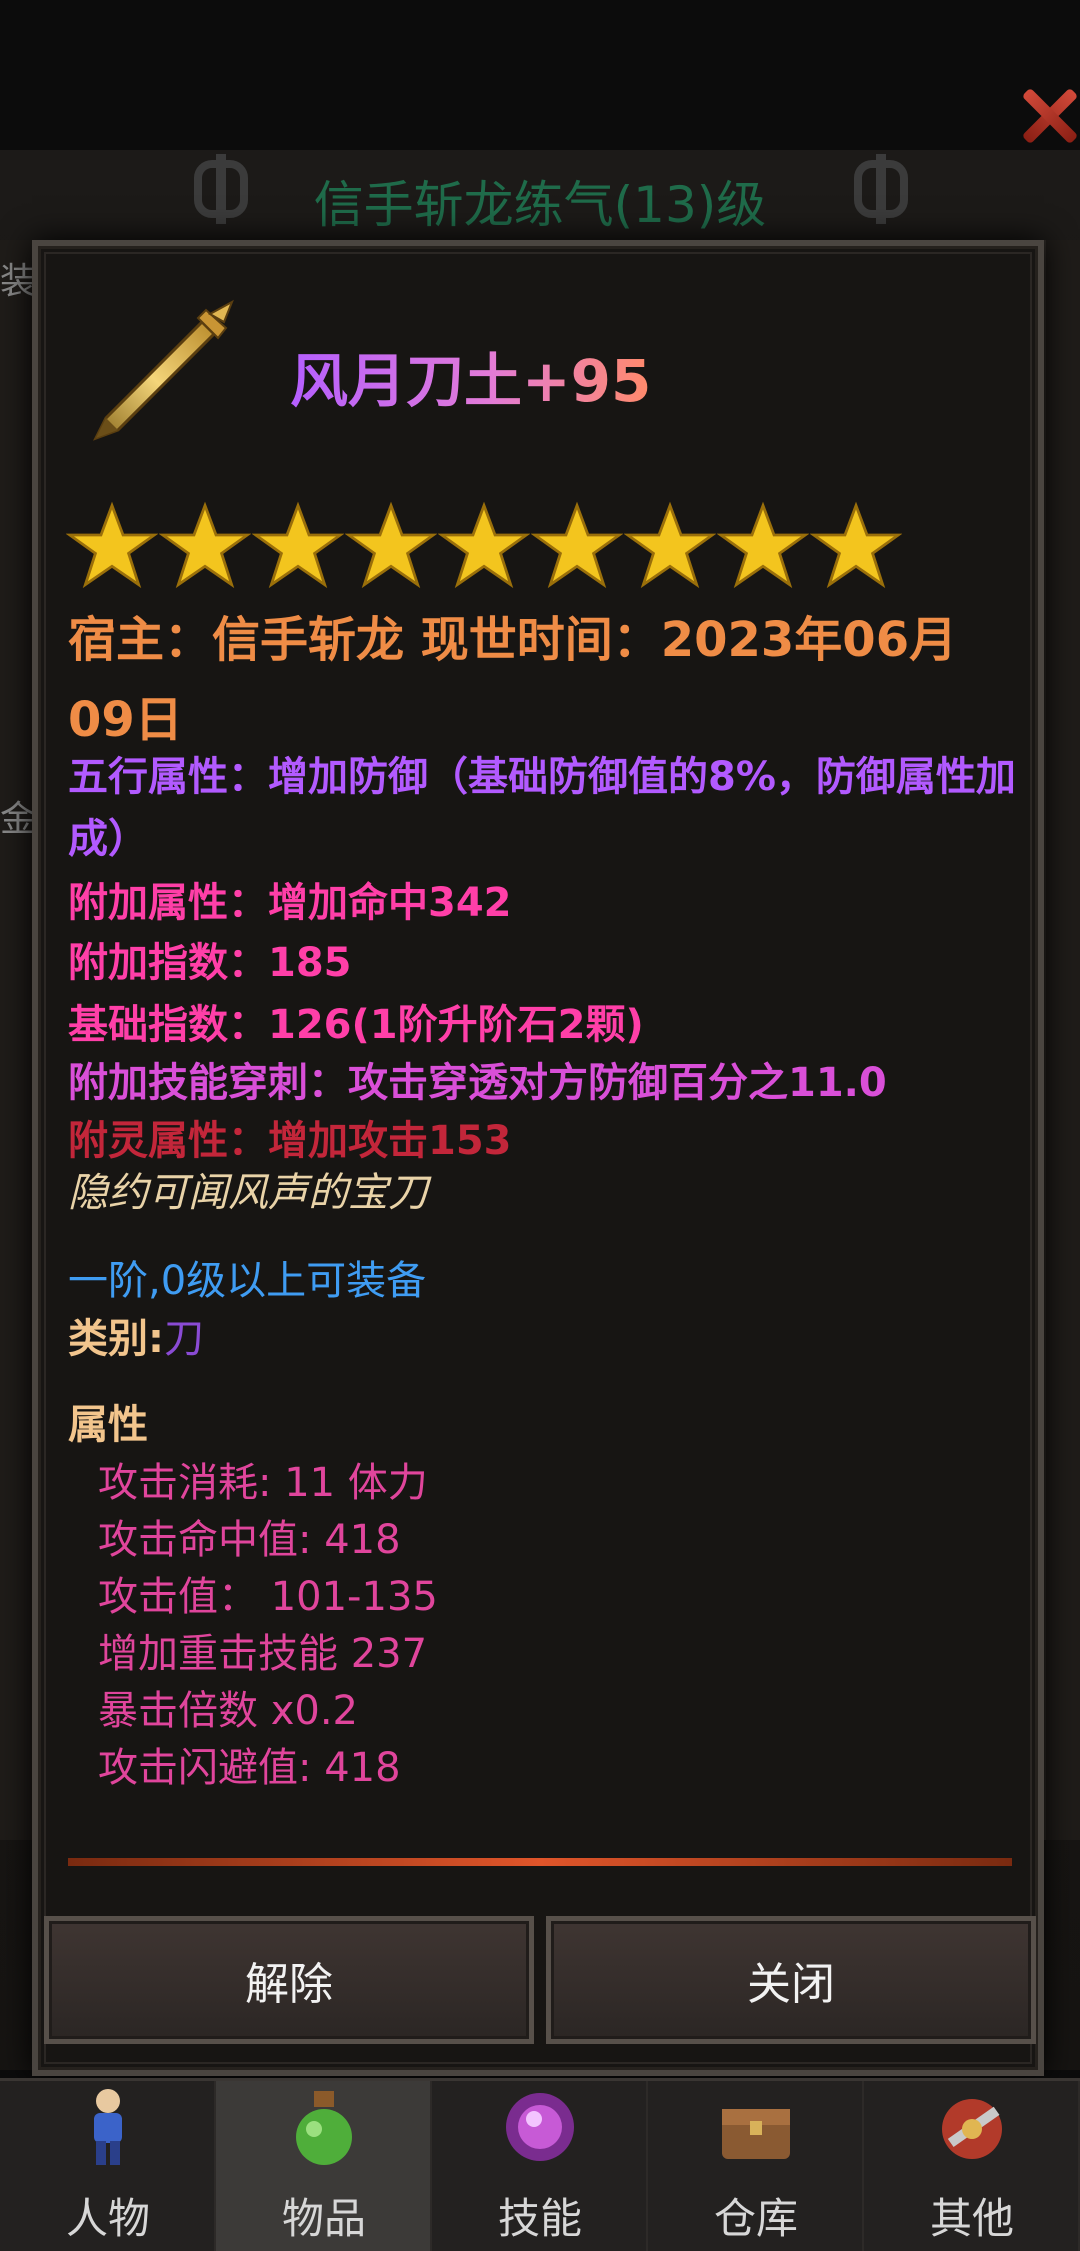 The height and width of the screenshot is (2251, 1080). Describe the element at coordinates (477, 1083) in the screenshot. I see `skill-pierce: 附加技能穿刺：攻击穿透对方防御百分之11.0` at that location.